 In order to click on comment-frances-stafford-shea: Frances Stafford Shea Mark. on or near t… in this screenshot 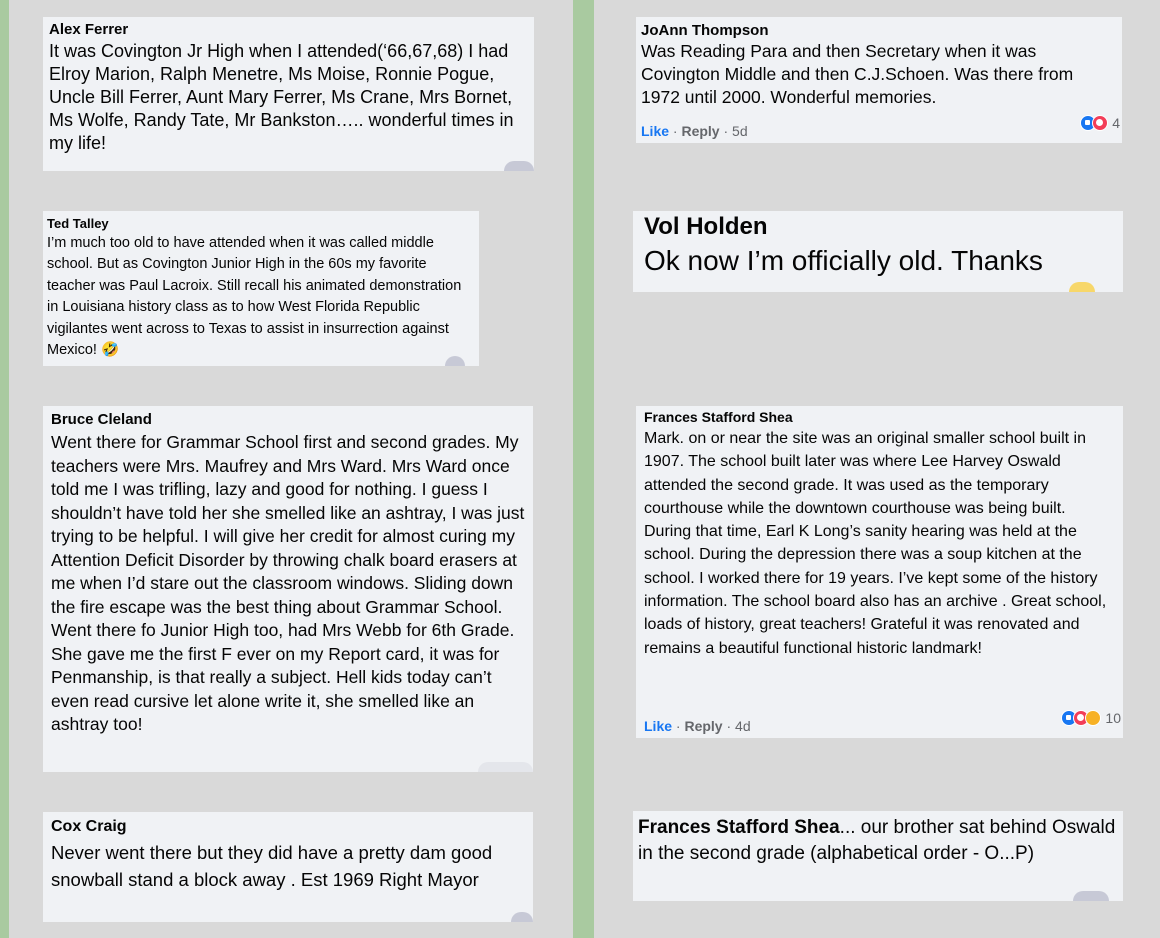, I will do `click(879, 572)`.